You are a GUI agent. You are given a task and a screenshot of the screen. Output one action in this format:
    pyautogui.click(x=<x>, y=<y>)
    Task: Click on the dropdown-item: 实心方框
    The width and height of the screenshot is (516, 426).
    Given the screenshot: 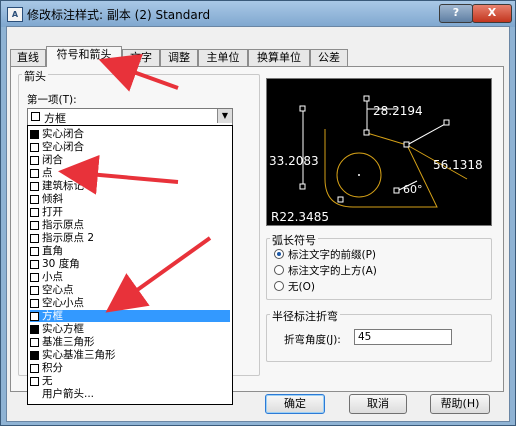 What is the action you would take?
    pyautogui.click(x=130, y=329)
    